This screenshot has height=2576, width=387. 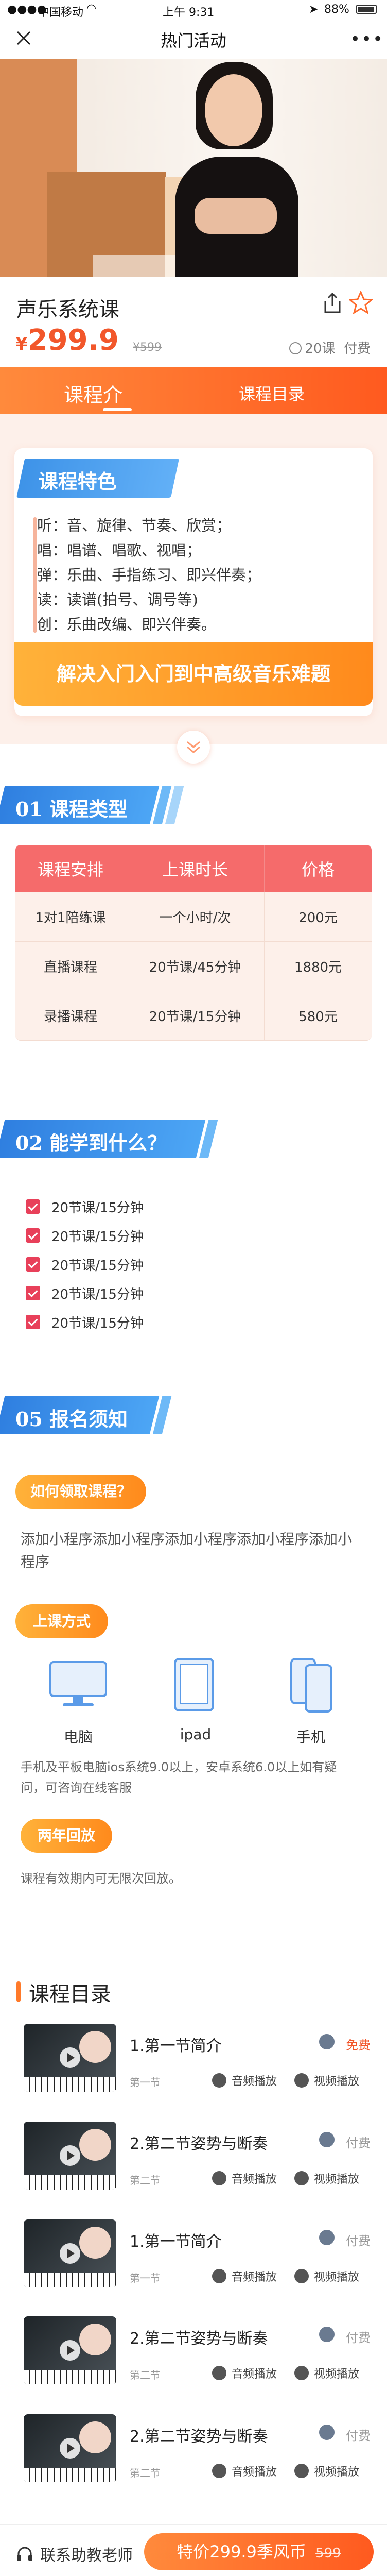 What do you see at coordinates (148, 347) in the screenshot?
I see `original-price: ¥599` at bounding box center [148, 347].